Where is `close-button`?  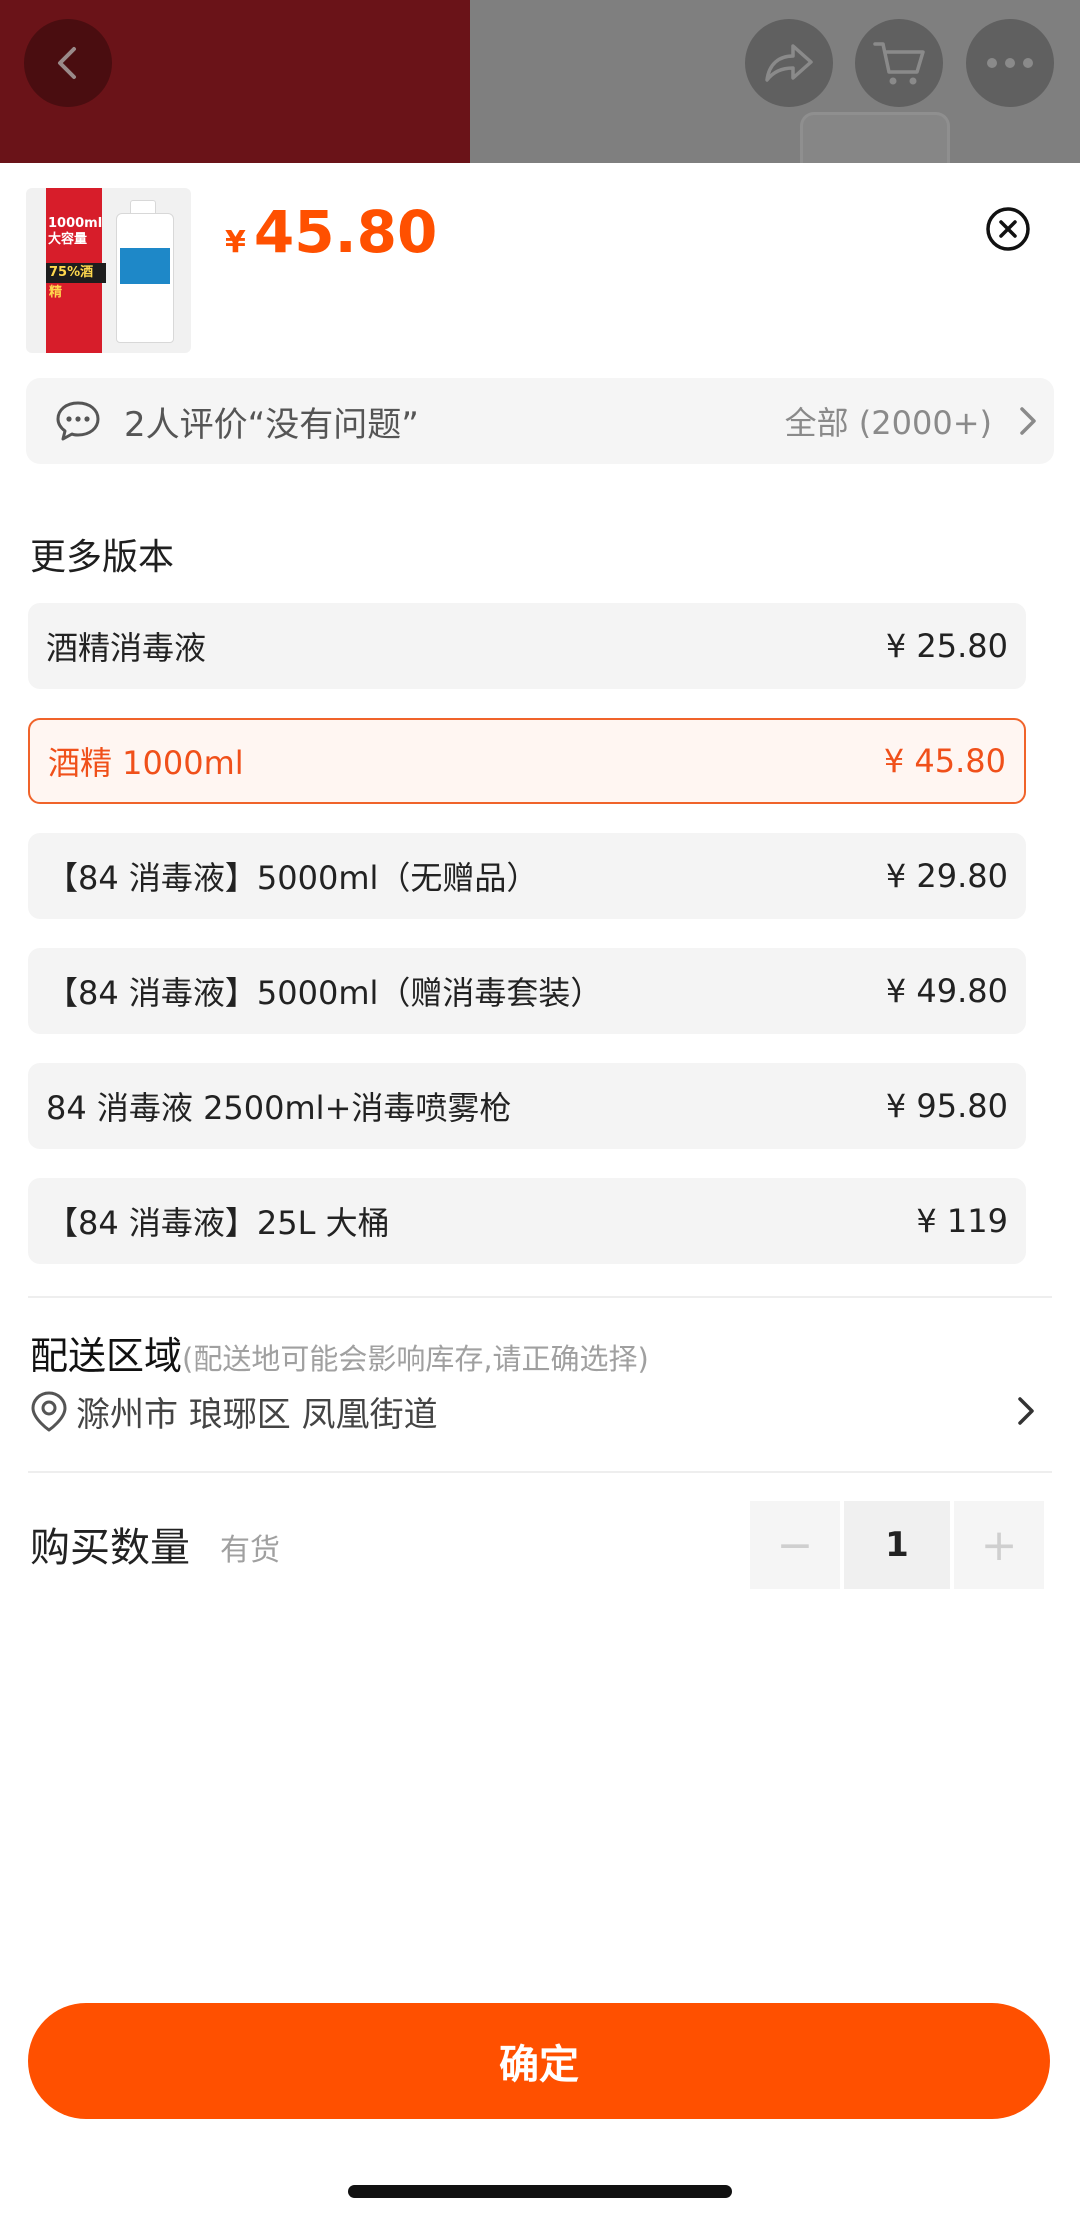
close-button is located at coordinates (1008, 229).